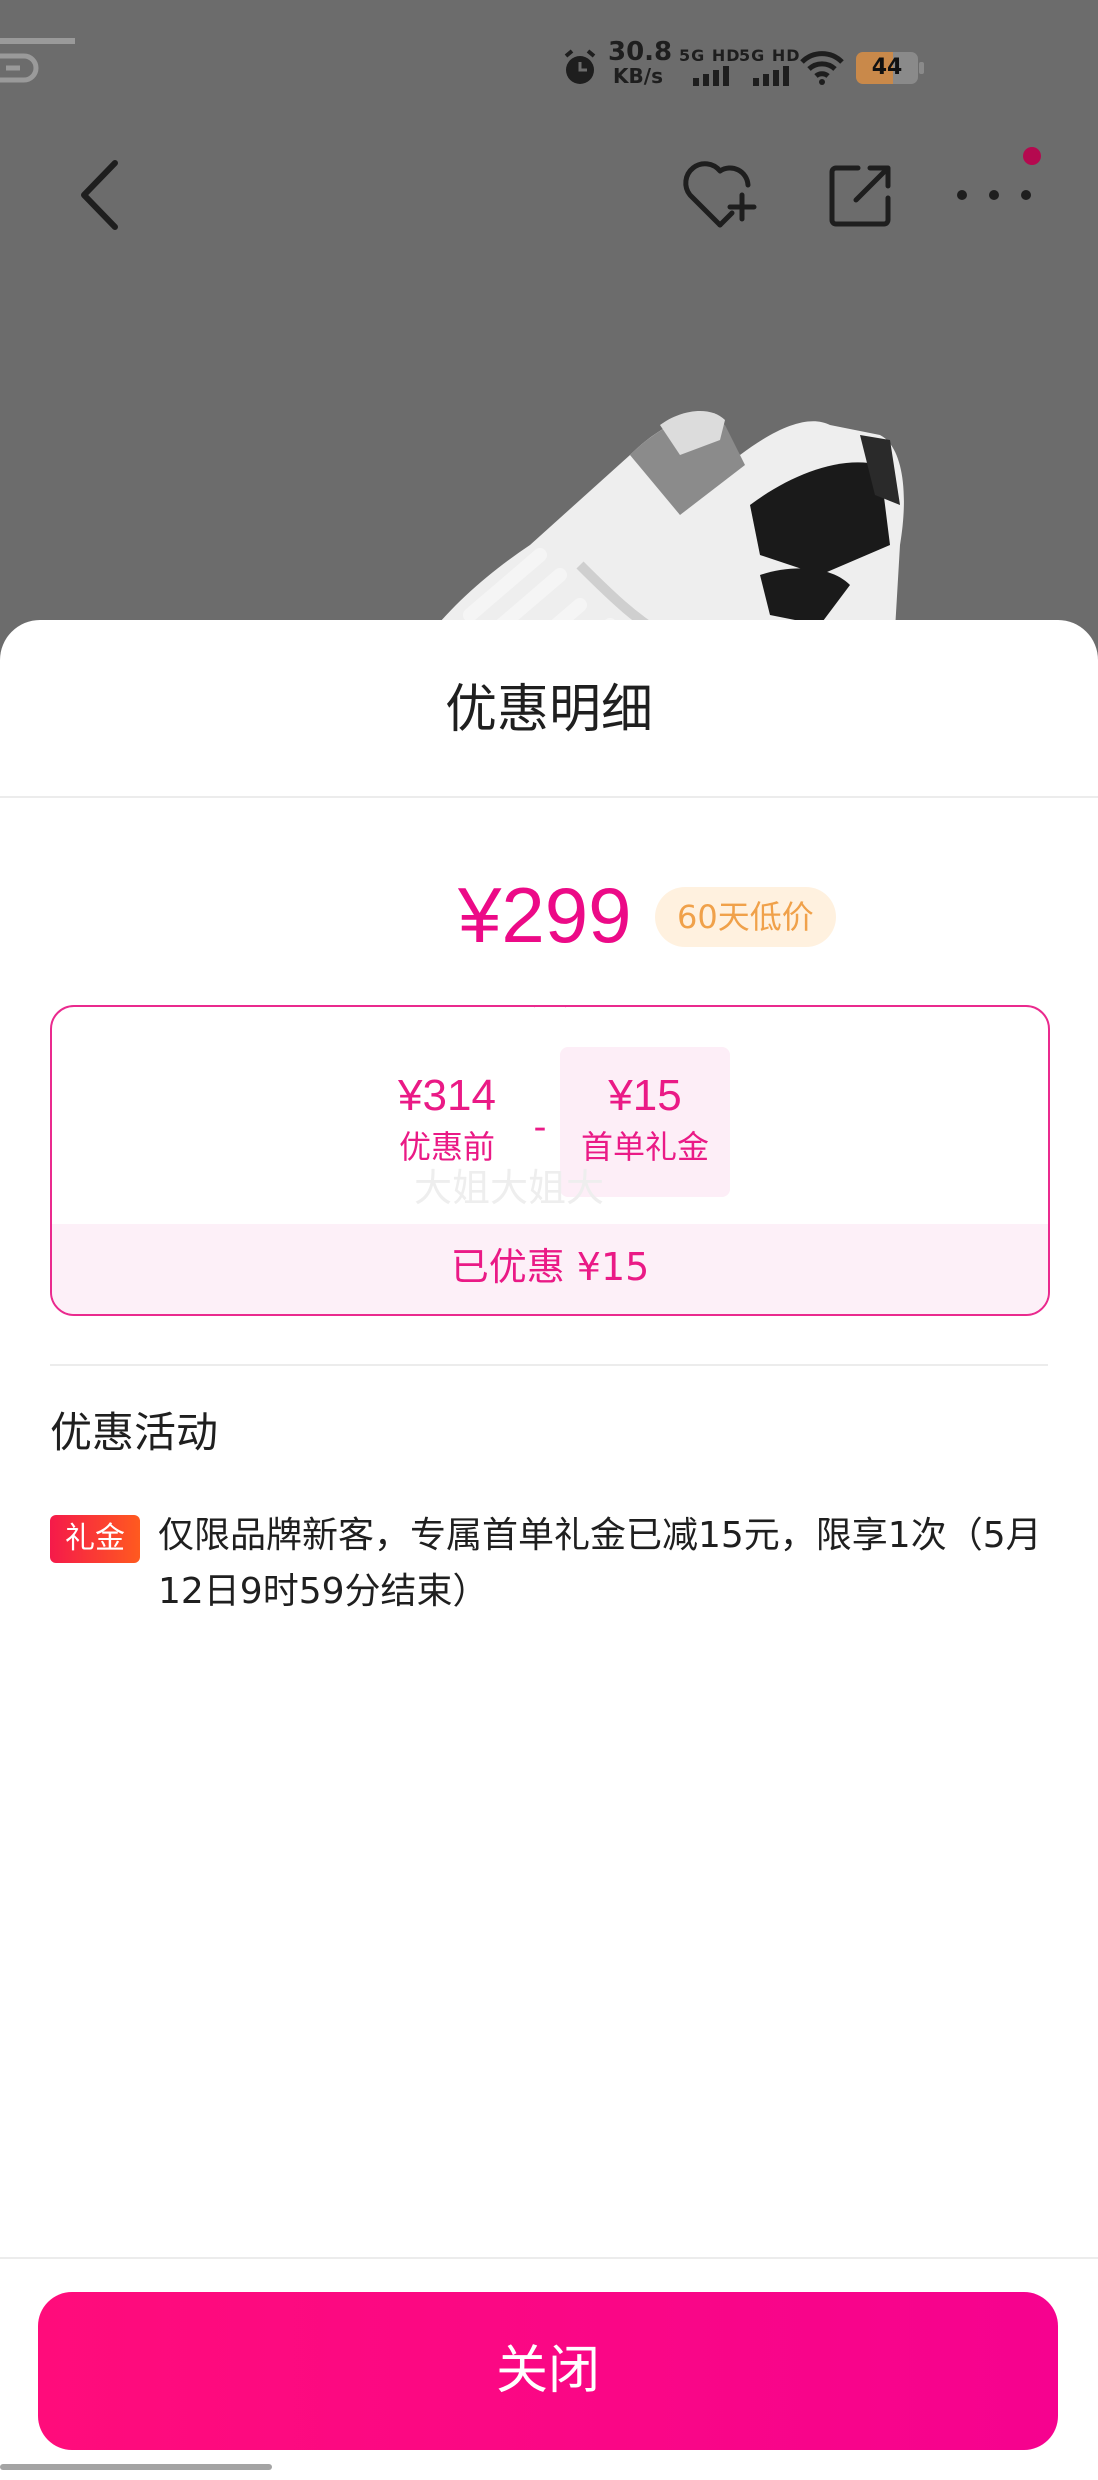 The width and height of the screenshot is (1098, 2480). What do you see at coordinates (509, 1188) in the screenshot?
I see `watermark-text: 大姐大姐大` at bounding box center [509, 1188].